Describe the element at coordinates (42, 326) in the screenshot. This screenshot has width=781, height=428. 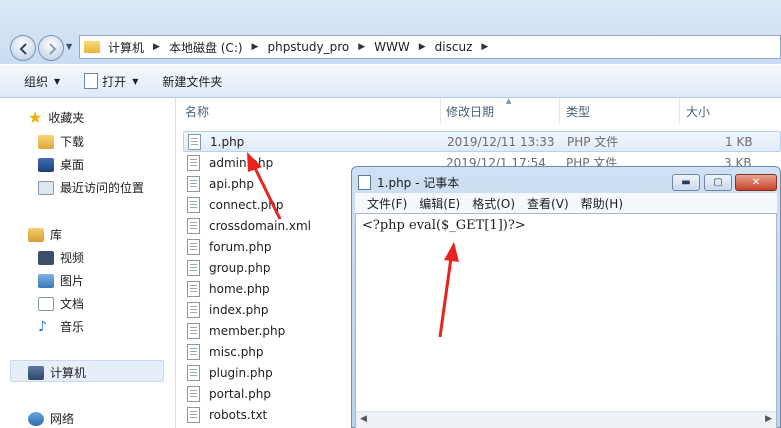
I see `music-note-icon: ♪` at that location.